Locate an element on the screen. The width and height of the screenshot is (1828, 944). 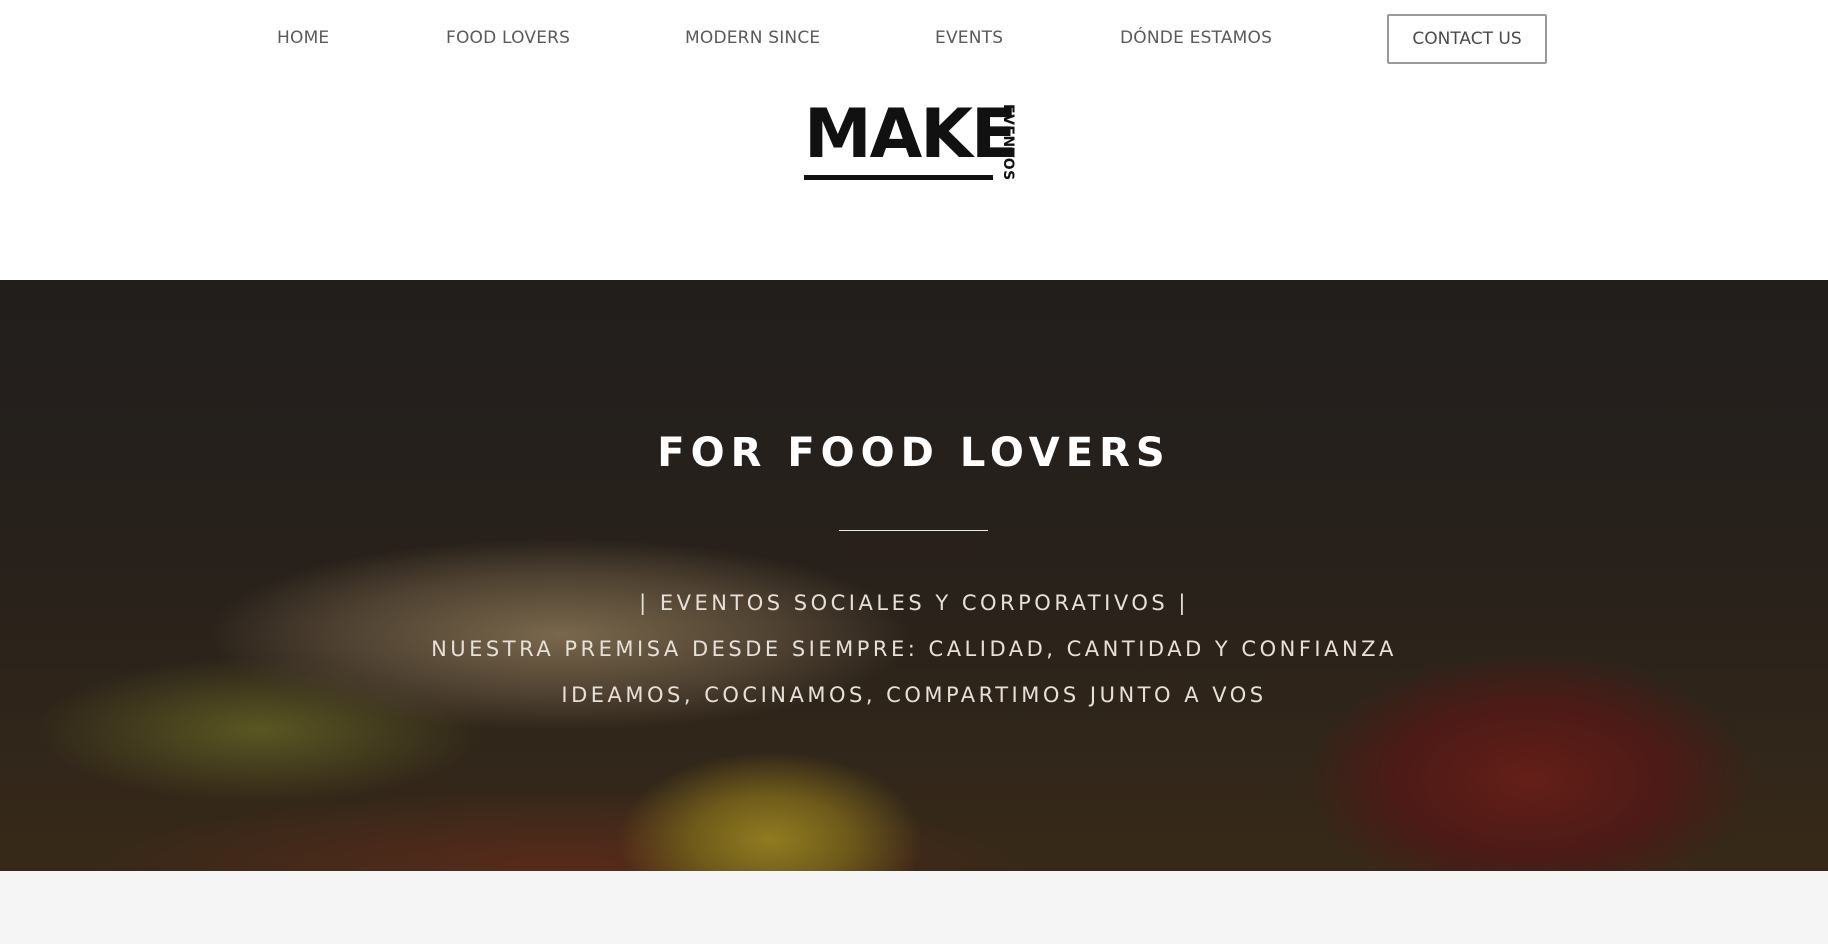
logo-underline is located at coordinates (898, 177).